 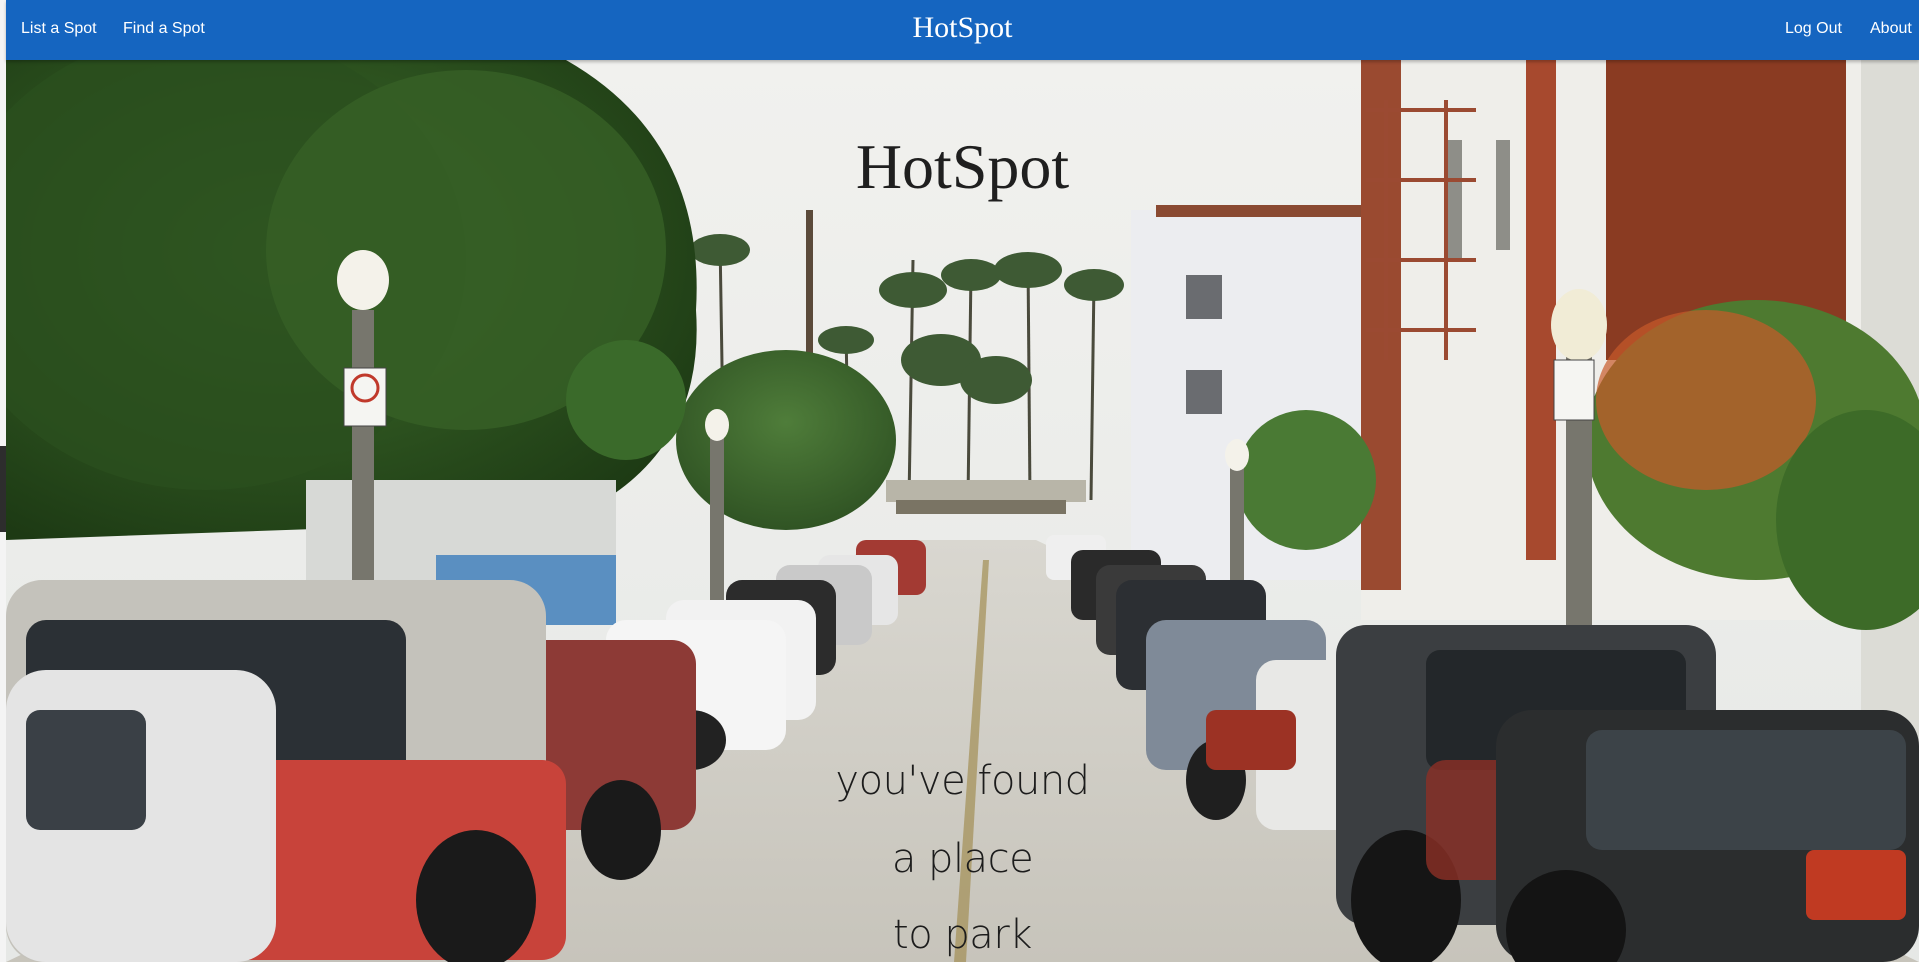 What do you see at coordinates (59, 29) in the screenshot?
I see `list-a-spot-link: List a Spot` at bounding box center [59, 29].